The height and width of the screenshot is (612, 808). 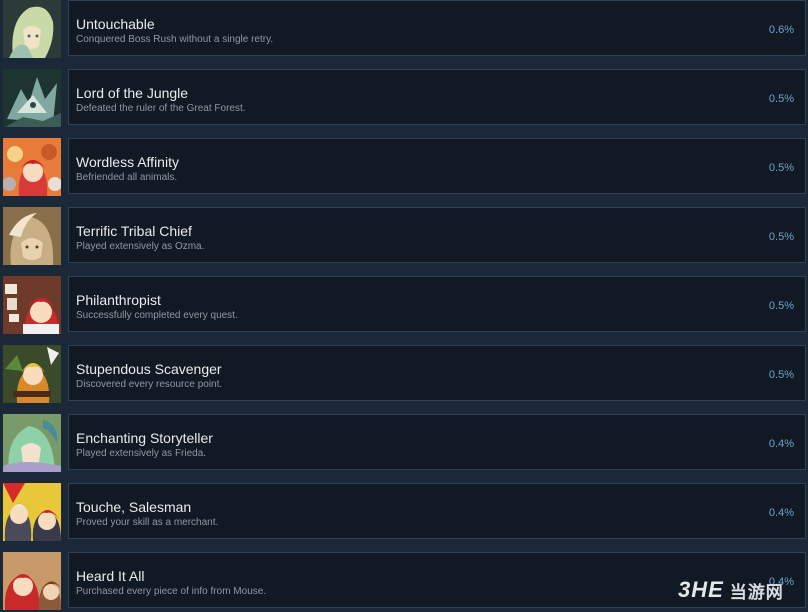 What do you see at coordinates (141, 453) in the screenshot?
I see `achievement-description: Played extensively as Frieda.` at bounding box center [141, 453].